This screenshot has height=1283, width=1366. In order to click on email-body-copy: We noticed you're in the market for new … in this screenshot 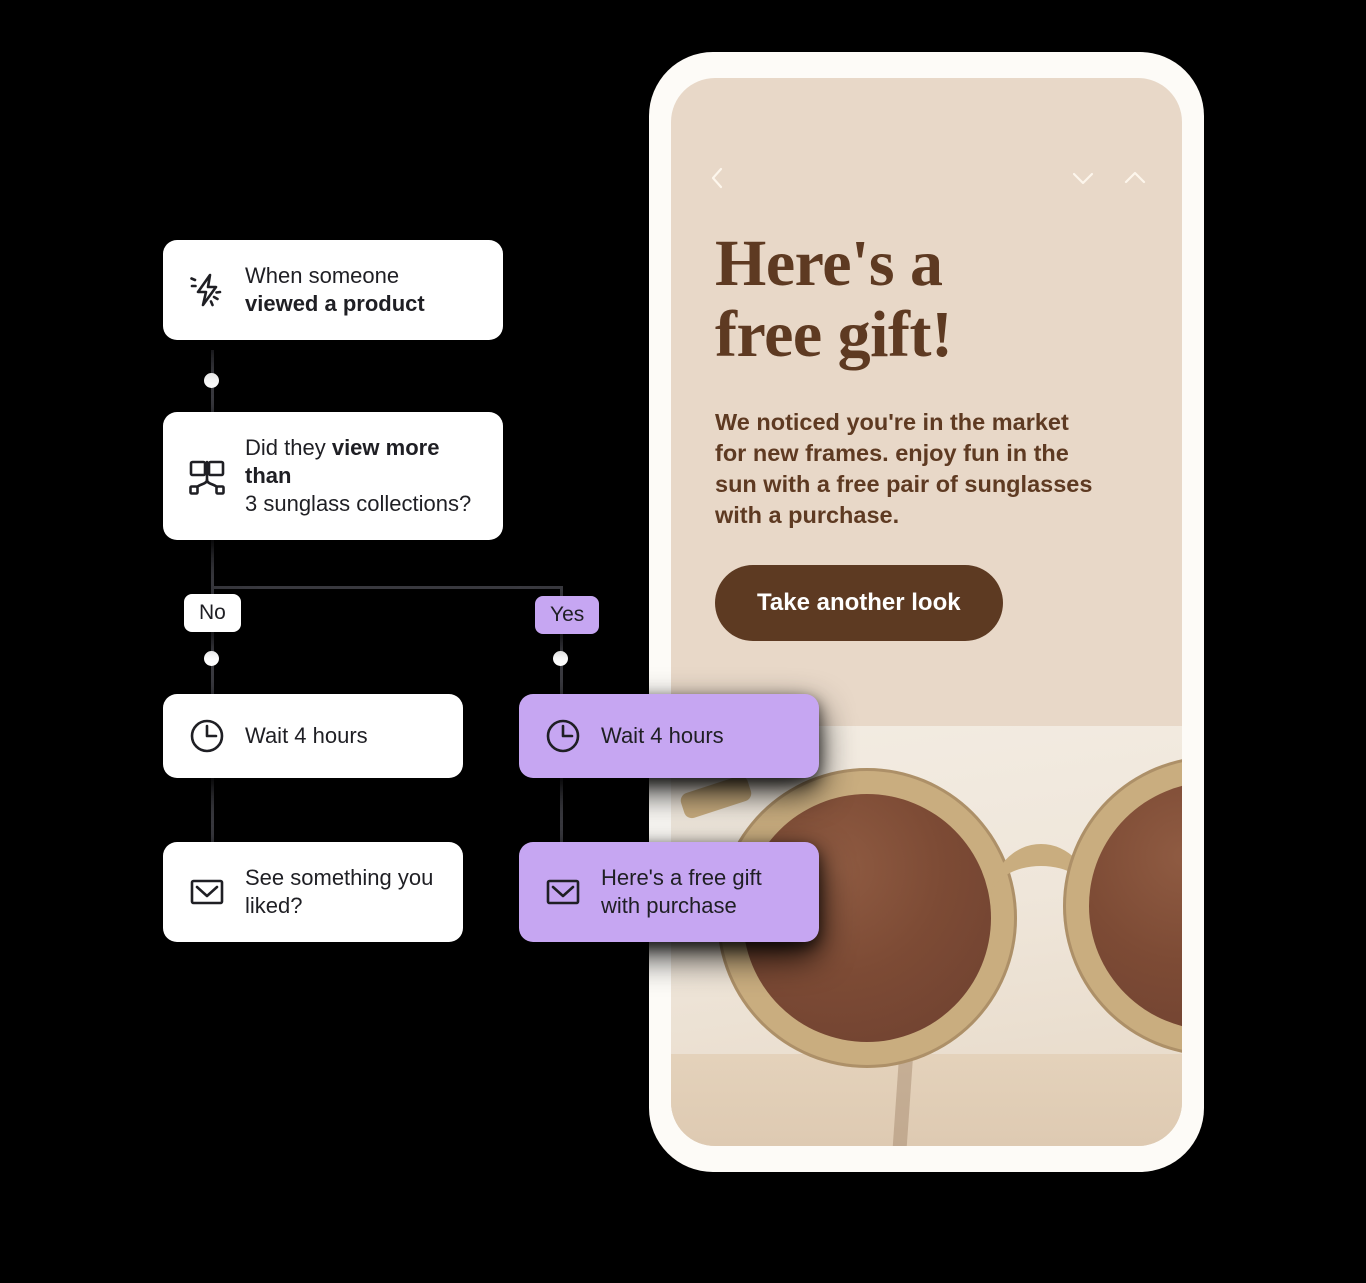, I will do `click(904, 468)`.